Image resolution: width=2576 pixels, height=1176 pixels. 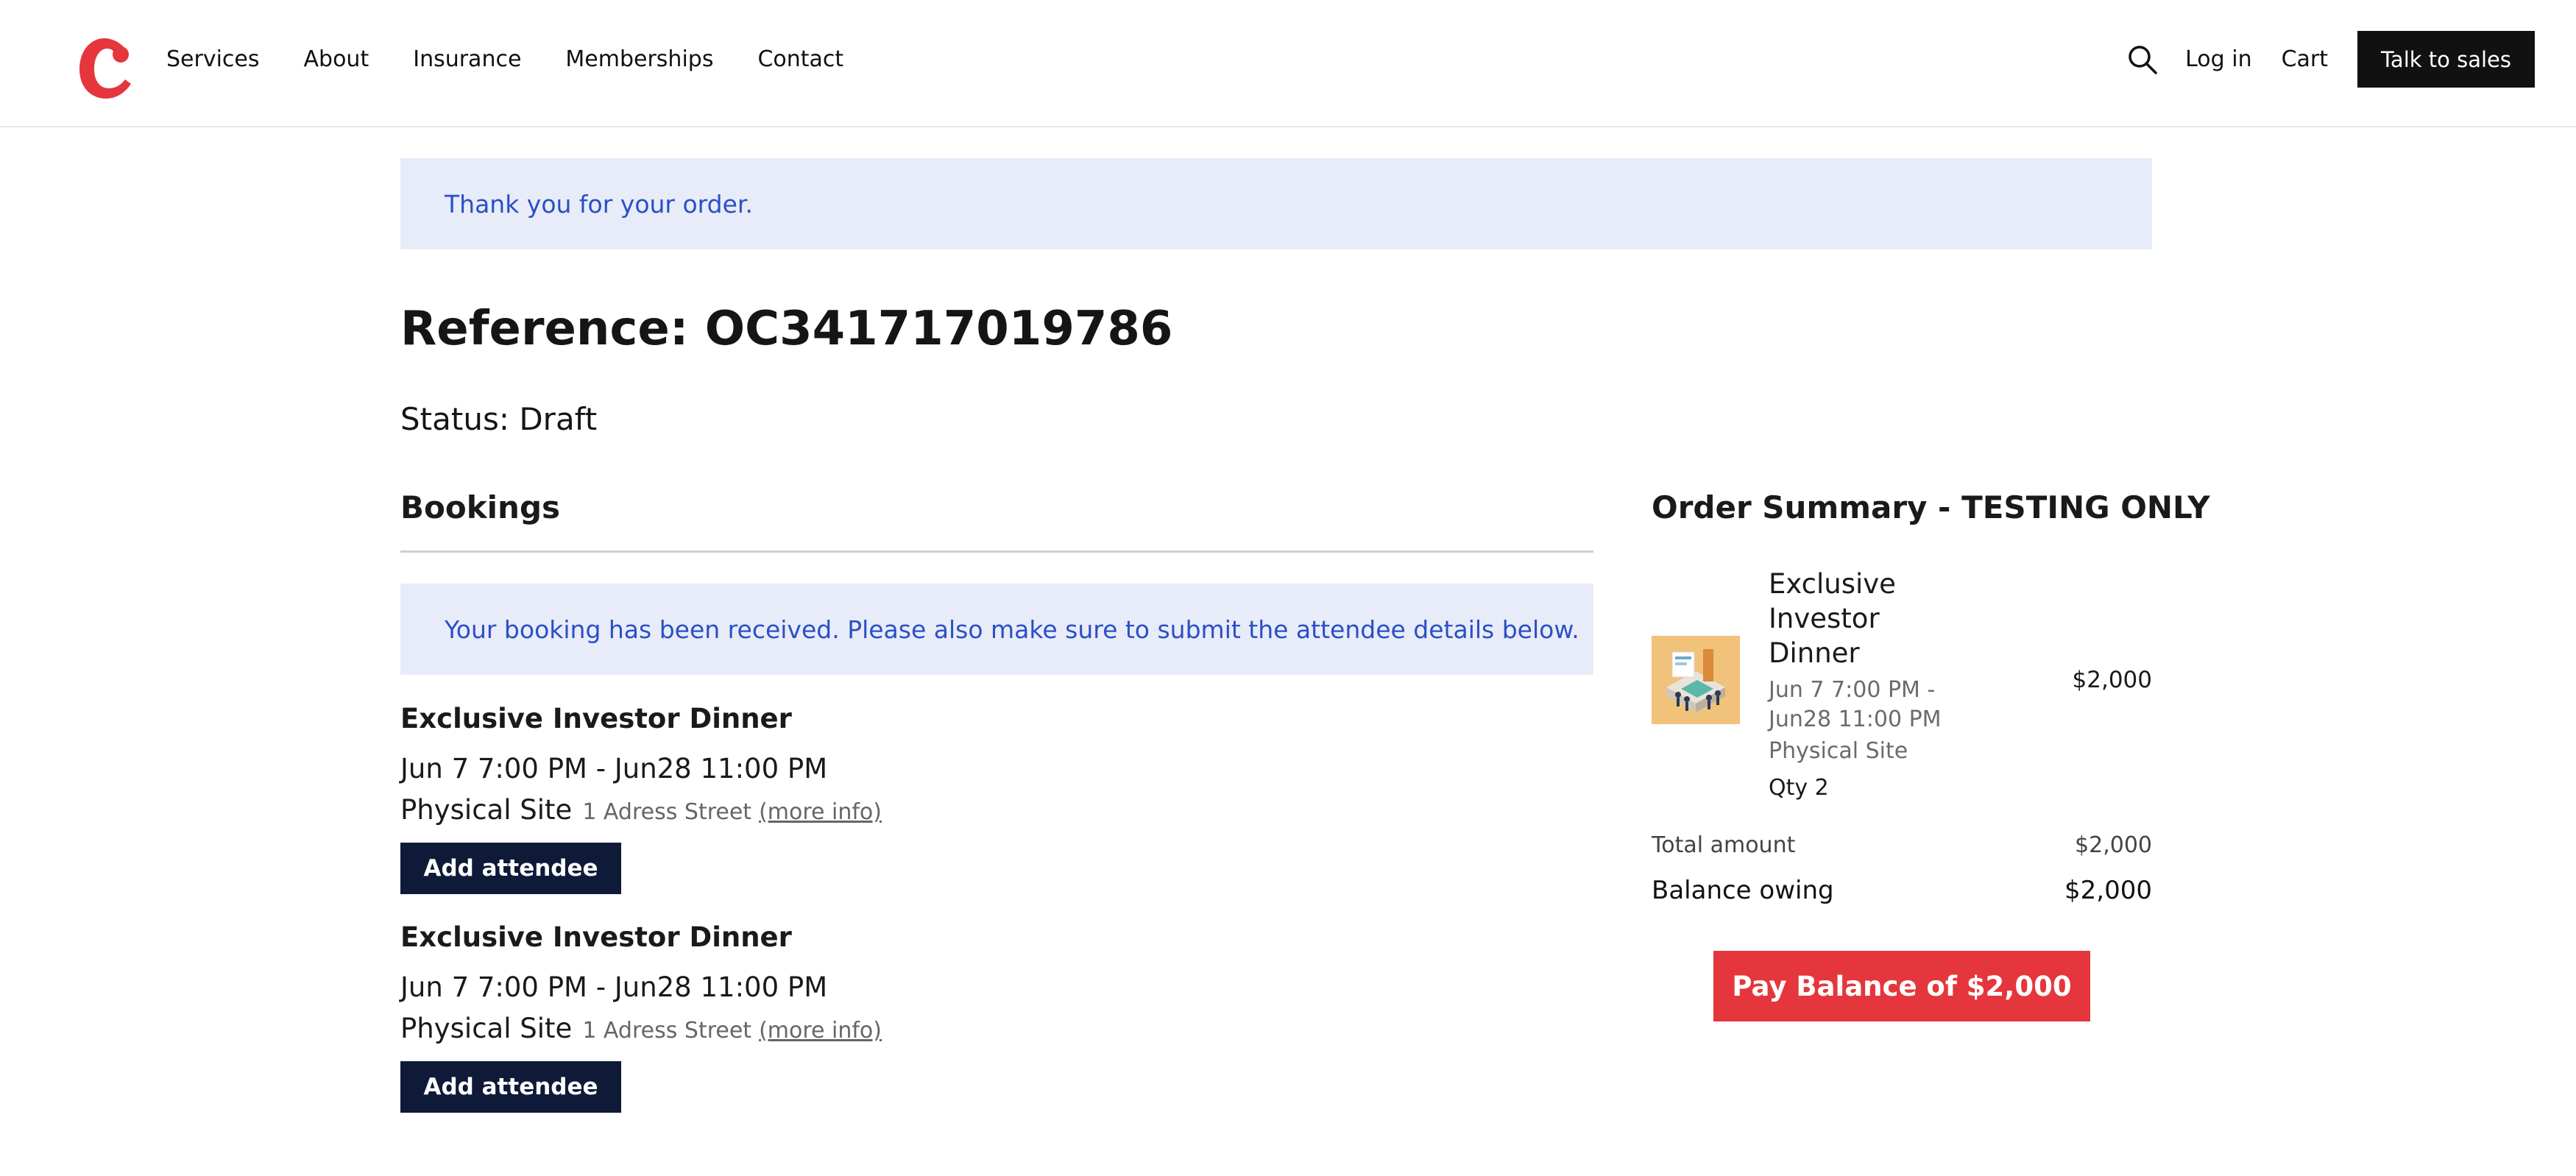 What do you see at coordinates (1931, 507) in the screenshot?
I see `order-summary-heading: Order Summary - TESTING ONLY` at bounding box center [1931, 507].